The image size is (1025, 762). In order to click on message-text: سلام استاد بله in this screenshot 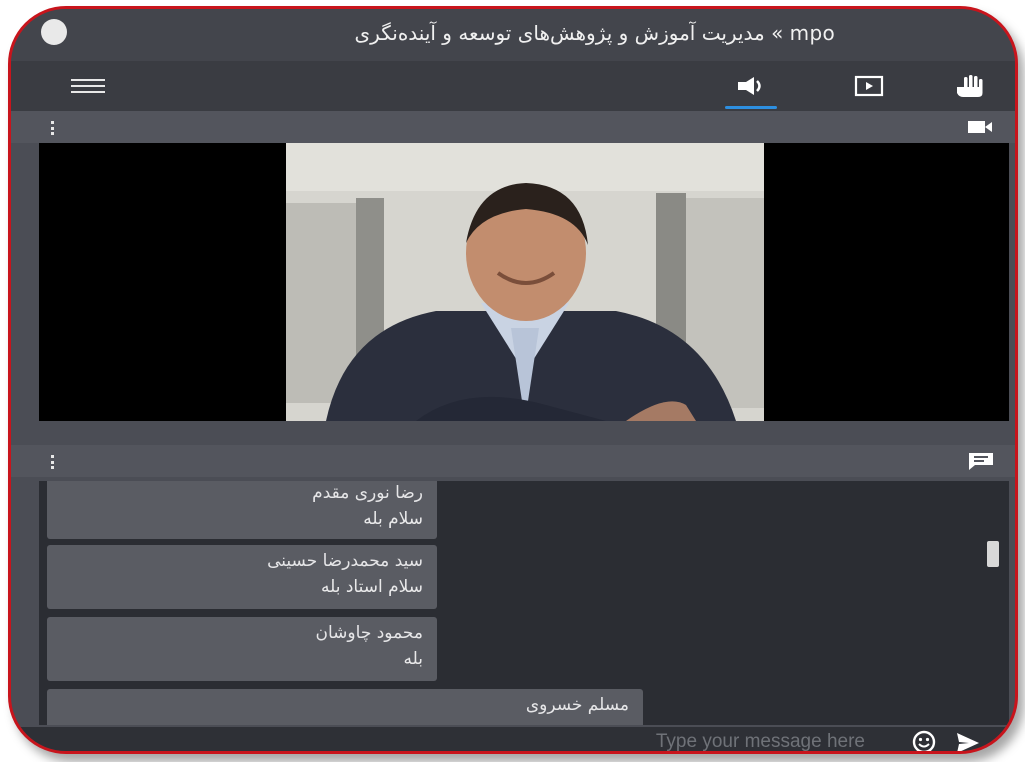, I will do `click(371, 587)`.